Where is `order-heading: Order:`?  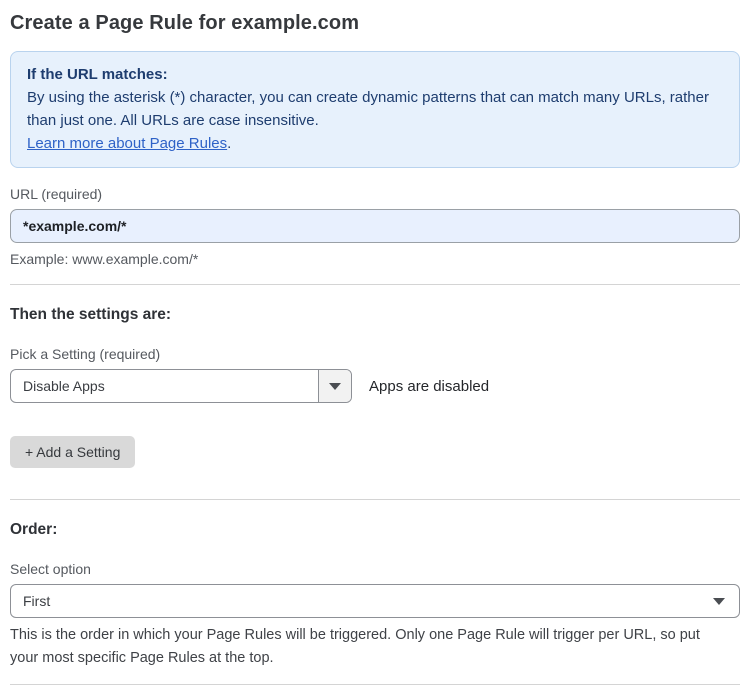 order-heading: Order: is located at coordinates (34, 529).